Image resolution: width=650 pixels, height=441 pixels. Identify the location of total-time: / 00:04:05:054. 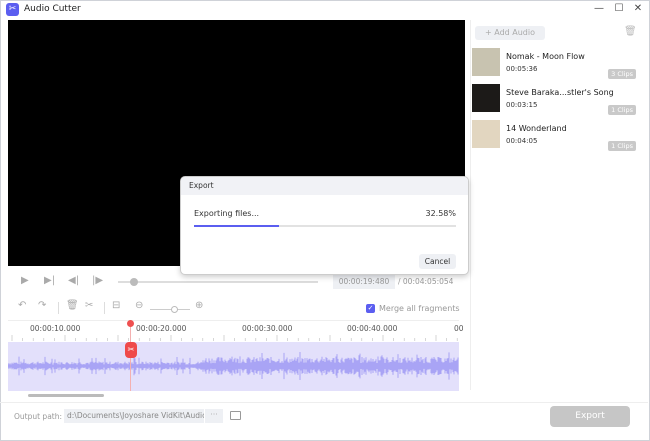
(426, 281).